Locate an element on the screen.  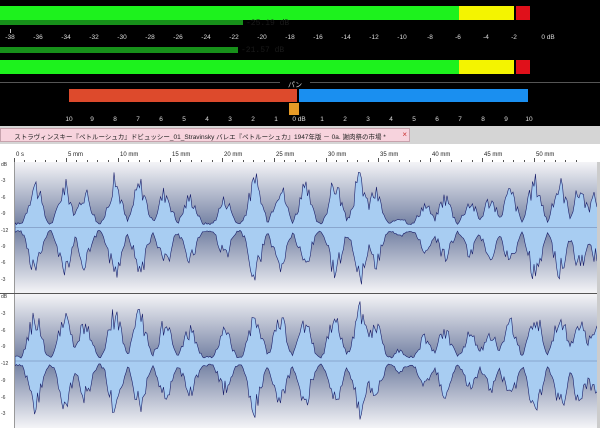
db-scale-label: -30 is located at coordinates (122, 37).